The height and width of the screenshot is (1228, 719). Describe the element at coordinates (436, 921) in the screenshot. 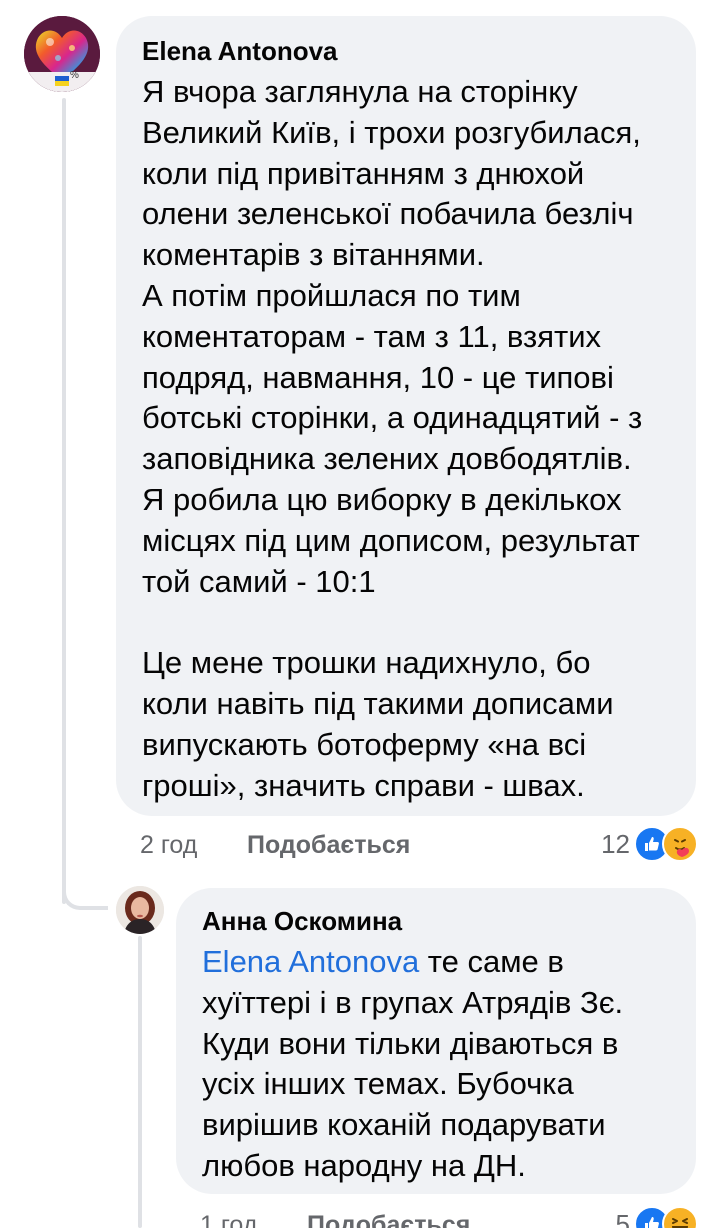

I see `reply-author: Анна Оскомина` at that location.